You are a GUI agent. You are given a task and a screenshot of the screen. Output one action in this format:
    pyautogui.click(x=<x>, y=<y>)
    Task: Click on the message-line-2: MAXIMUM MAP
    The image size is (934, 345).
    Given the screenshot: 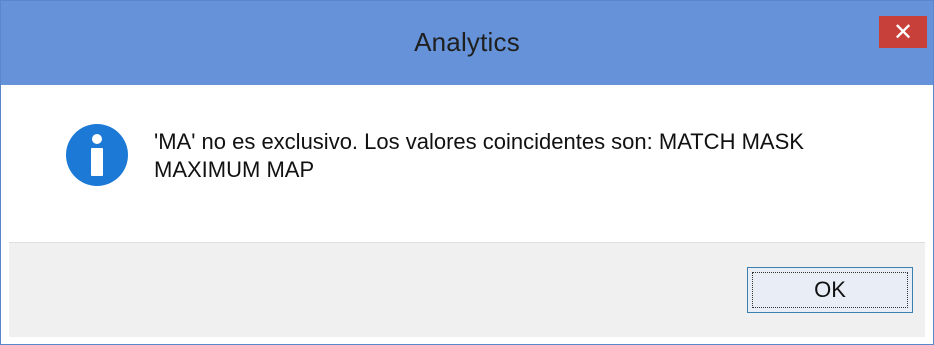 What is the action you would take?
    pyautogui.click(x=234, y=169)
    